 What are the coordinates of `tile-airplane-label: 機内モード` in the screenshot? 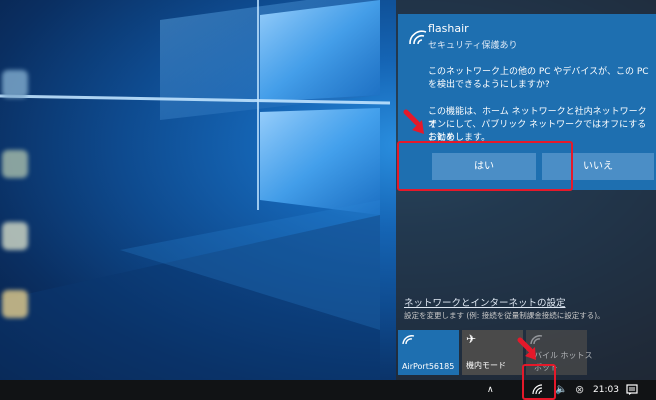 It's located at (486, 365).